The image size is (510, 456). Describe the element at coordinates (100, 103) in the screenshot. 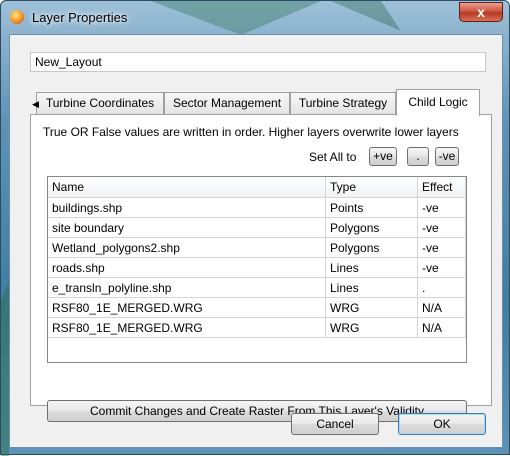

I see `tab-turbine-coordinates: Turbine Coordinates` at that location.